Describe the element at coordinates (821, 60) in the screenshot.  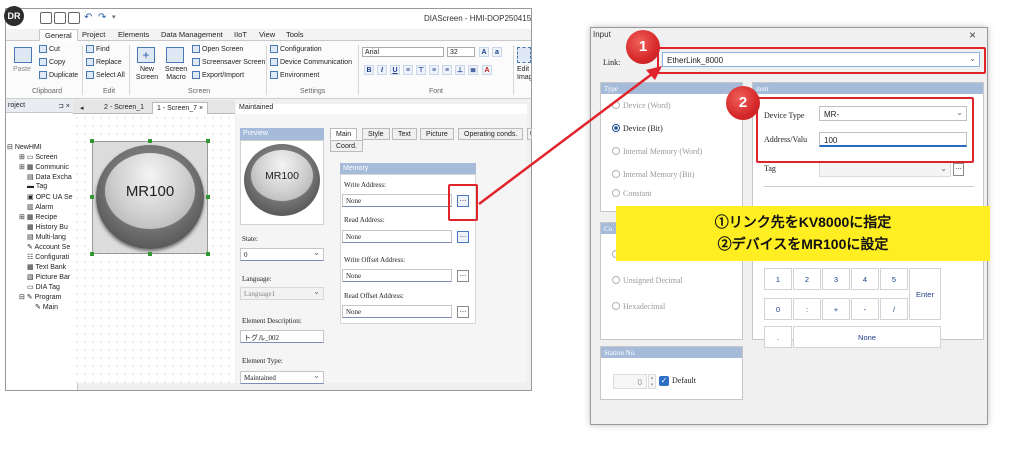
I see `link-highlight` at that location.